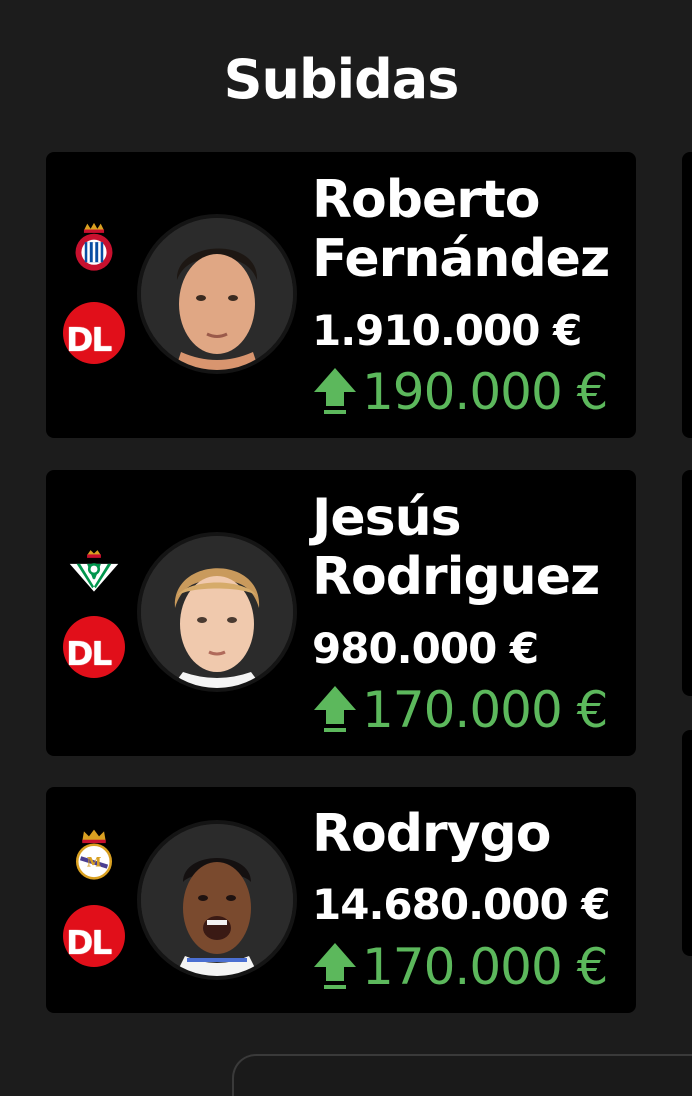  I want to click on player-name-line1: Roberto, so click(426, 200).